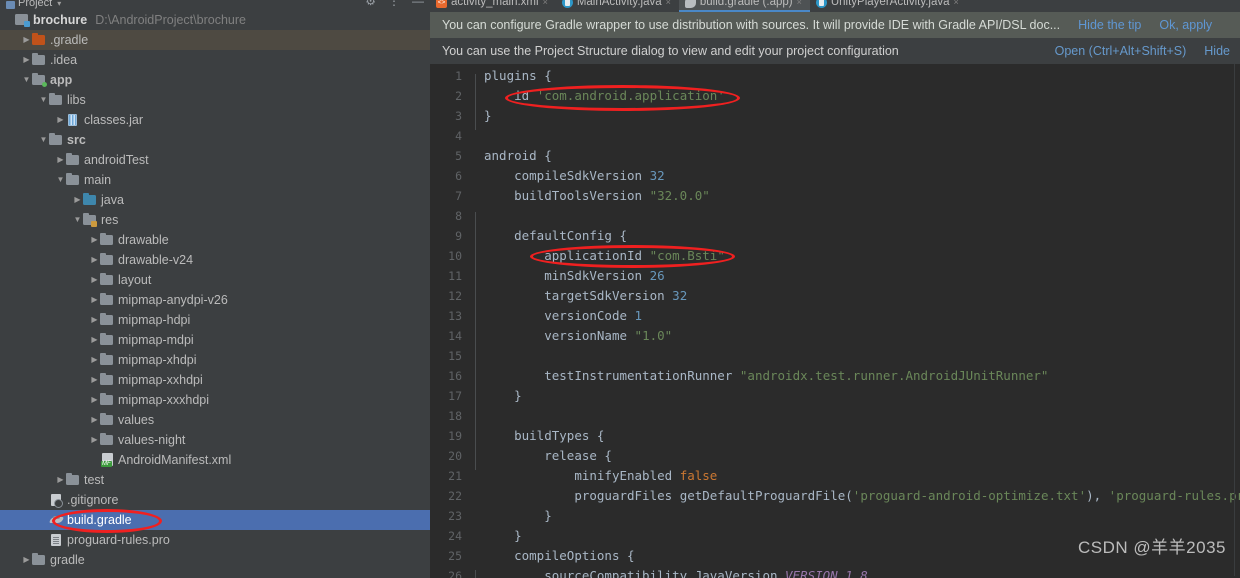 Image resolution: width=1240 pixels, height=578 pixels. Describe the element at coordinates (215, 400) in the screenshot. I see `tree-item-mipmap-xxxhdpi: ▶ mipmap-xxxhdpi` at that location.